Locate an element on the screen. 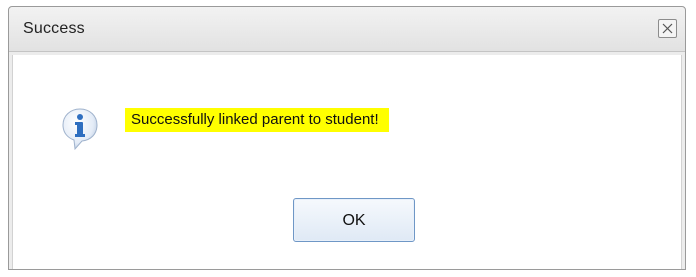 The image size is (696, 277). info-icon is located at coordinates (80, 129).